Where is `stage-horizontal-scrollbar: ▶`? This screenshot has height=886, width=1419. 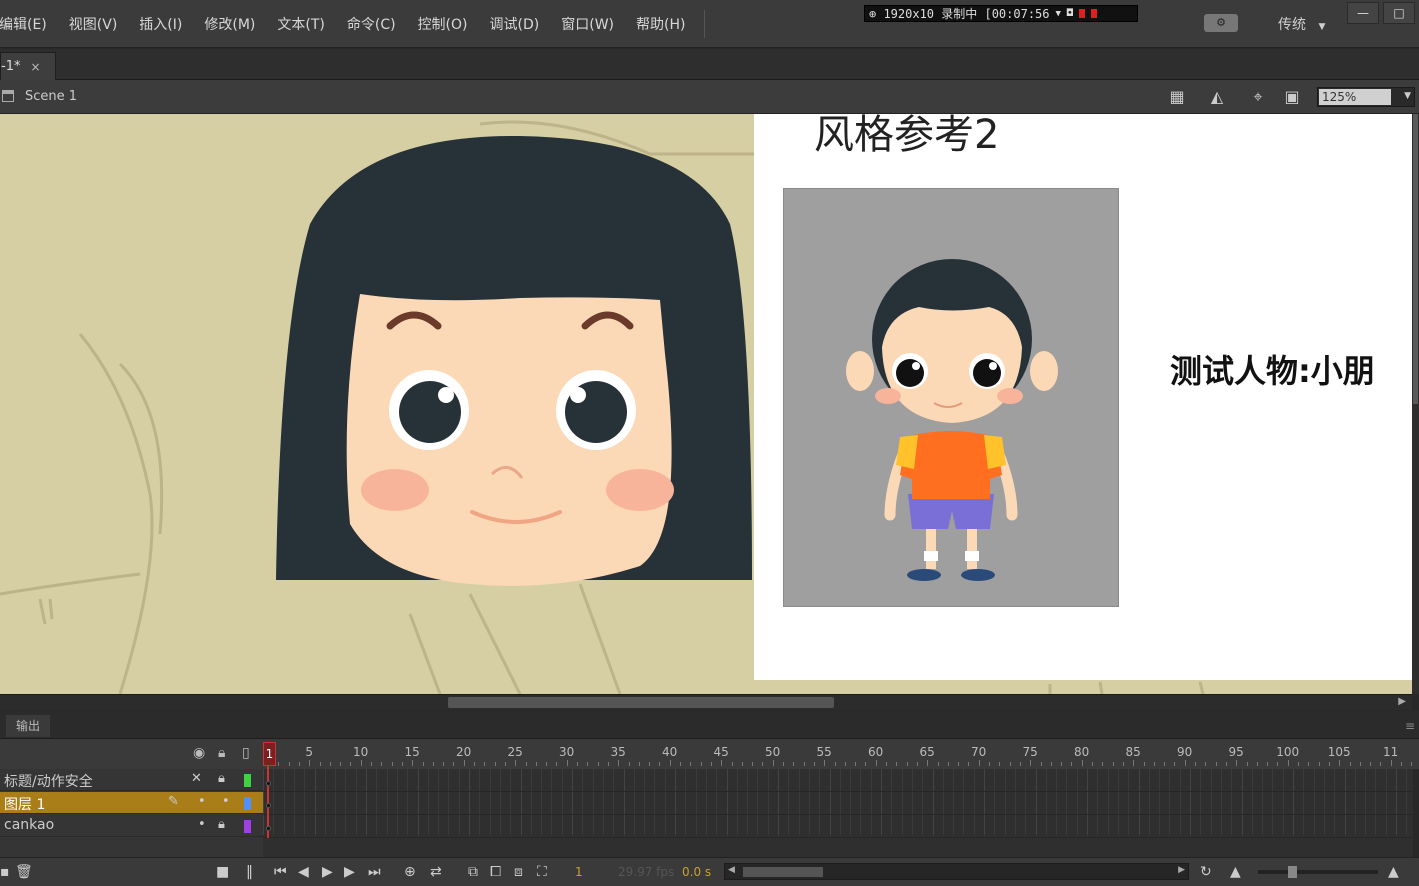 stage-horizontal-scrollbar: ▶ is located at coordinates (706, 702).